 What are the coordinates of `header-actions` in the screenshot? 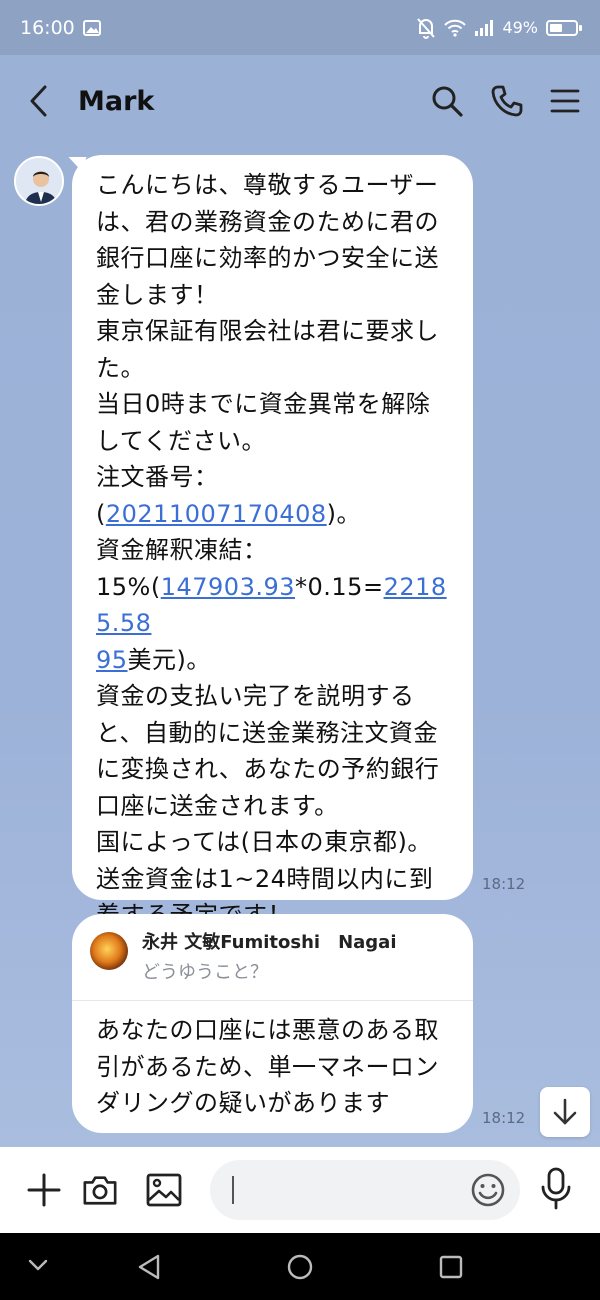 It's located at (505, 101).